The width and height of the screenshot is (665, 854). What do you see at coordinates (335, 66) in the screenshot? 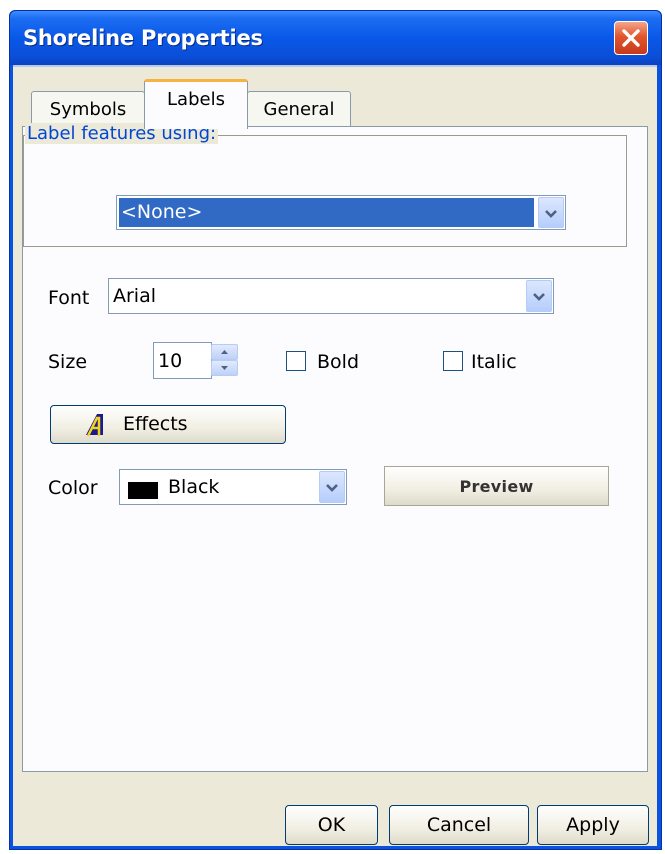
I see `title-divider` at bounding box center [335, 66].